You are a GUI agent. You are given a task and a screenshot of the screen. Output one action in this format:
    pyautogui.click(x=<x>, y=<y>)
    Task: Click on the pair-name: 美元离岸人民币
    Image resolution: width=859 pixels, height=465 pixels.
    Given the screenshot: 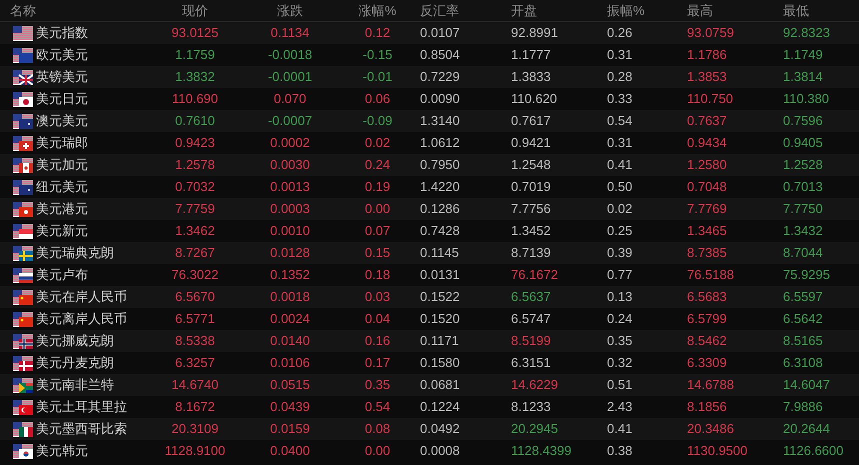 What is the action you would take?
    pyautogui.click(x=81, y=319)
    